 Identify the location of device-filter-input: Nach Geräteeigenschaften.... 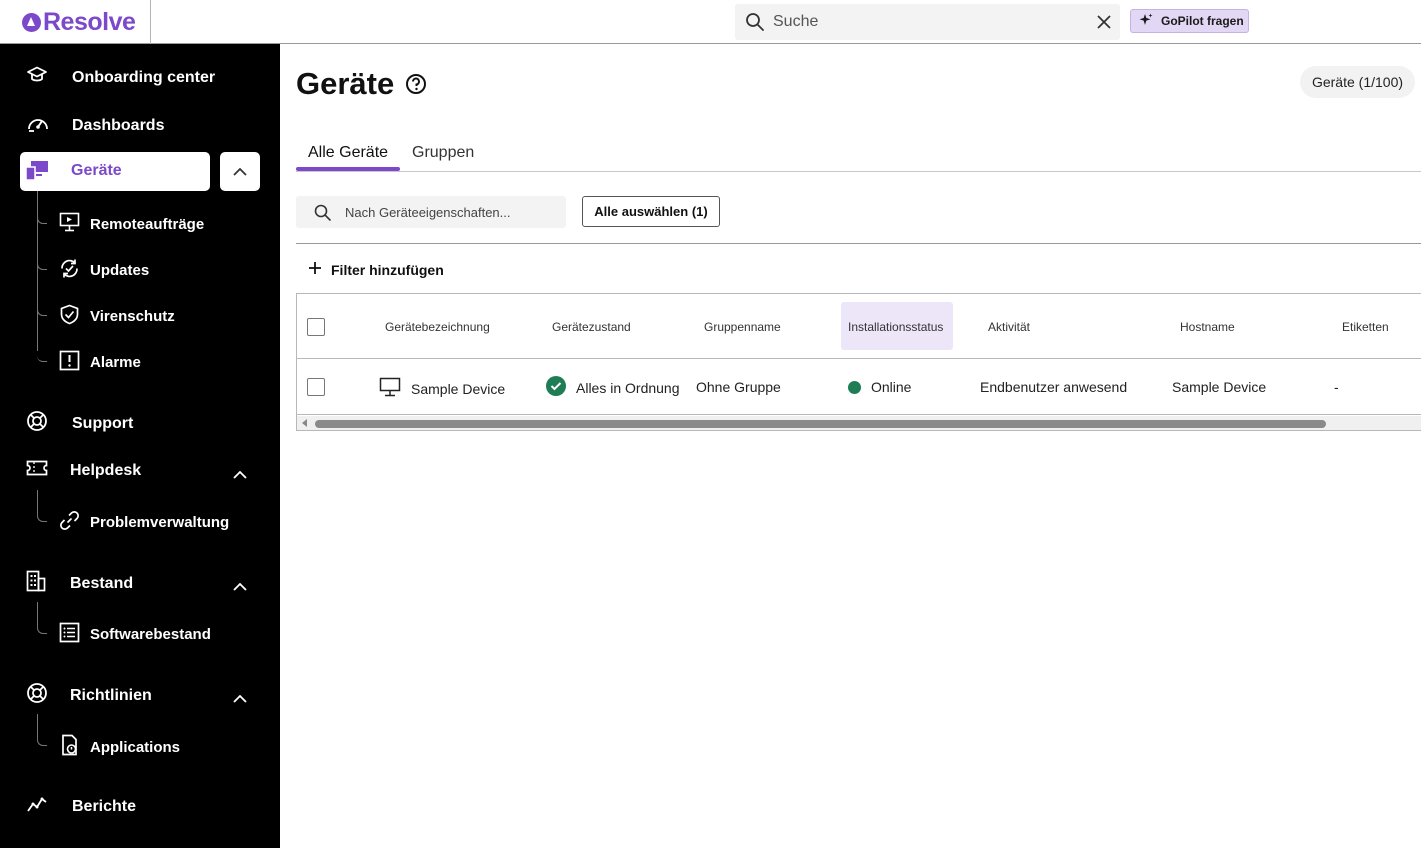
(431, 212).